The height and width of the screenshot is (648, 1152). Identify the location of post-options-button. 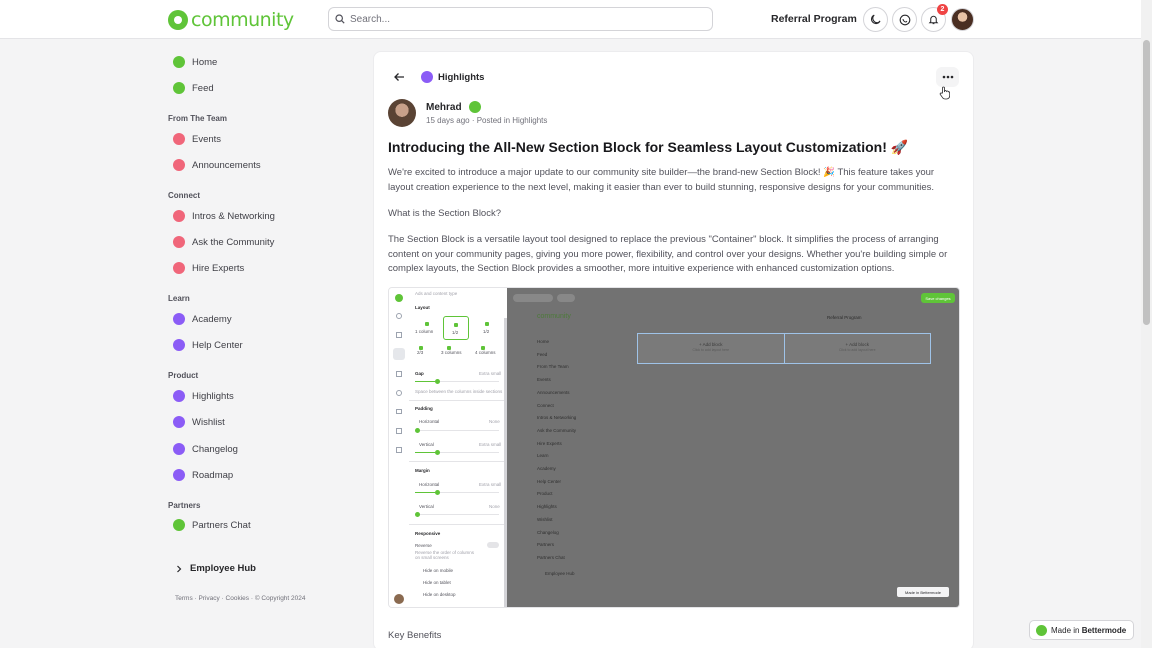
(947, 77).